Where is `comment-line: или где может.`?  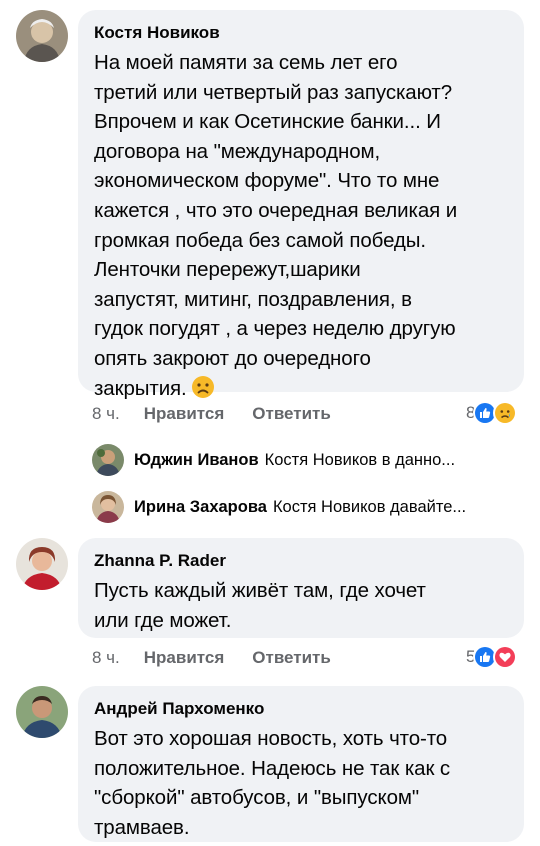 comment-line: или где может. is located at coordinates (163, 620).